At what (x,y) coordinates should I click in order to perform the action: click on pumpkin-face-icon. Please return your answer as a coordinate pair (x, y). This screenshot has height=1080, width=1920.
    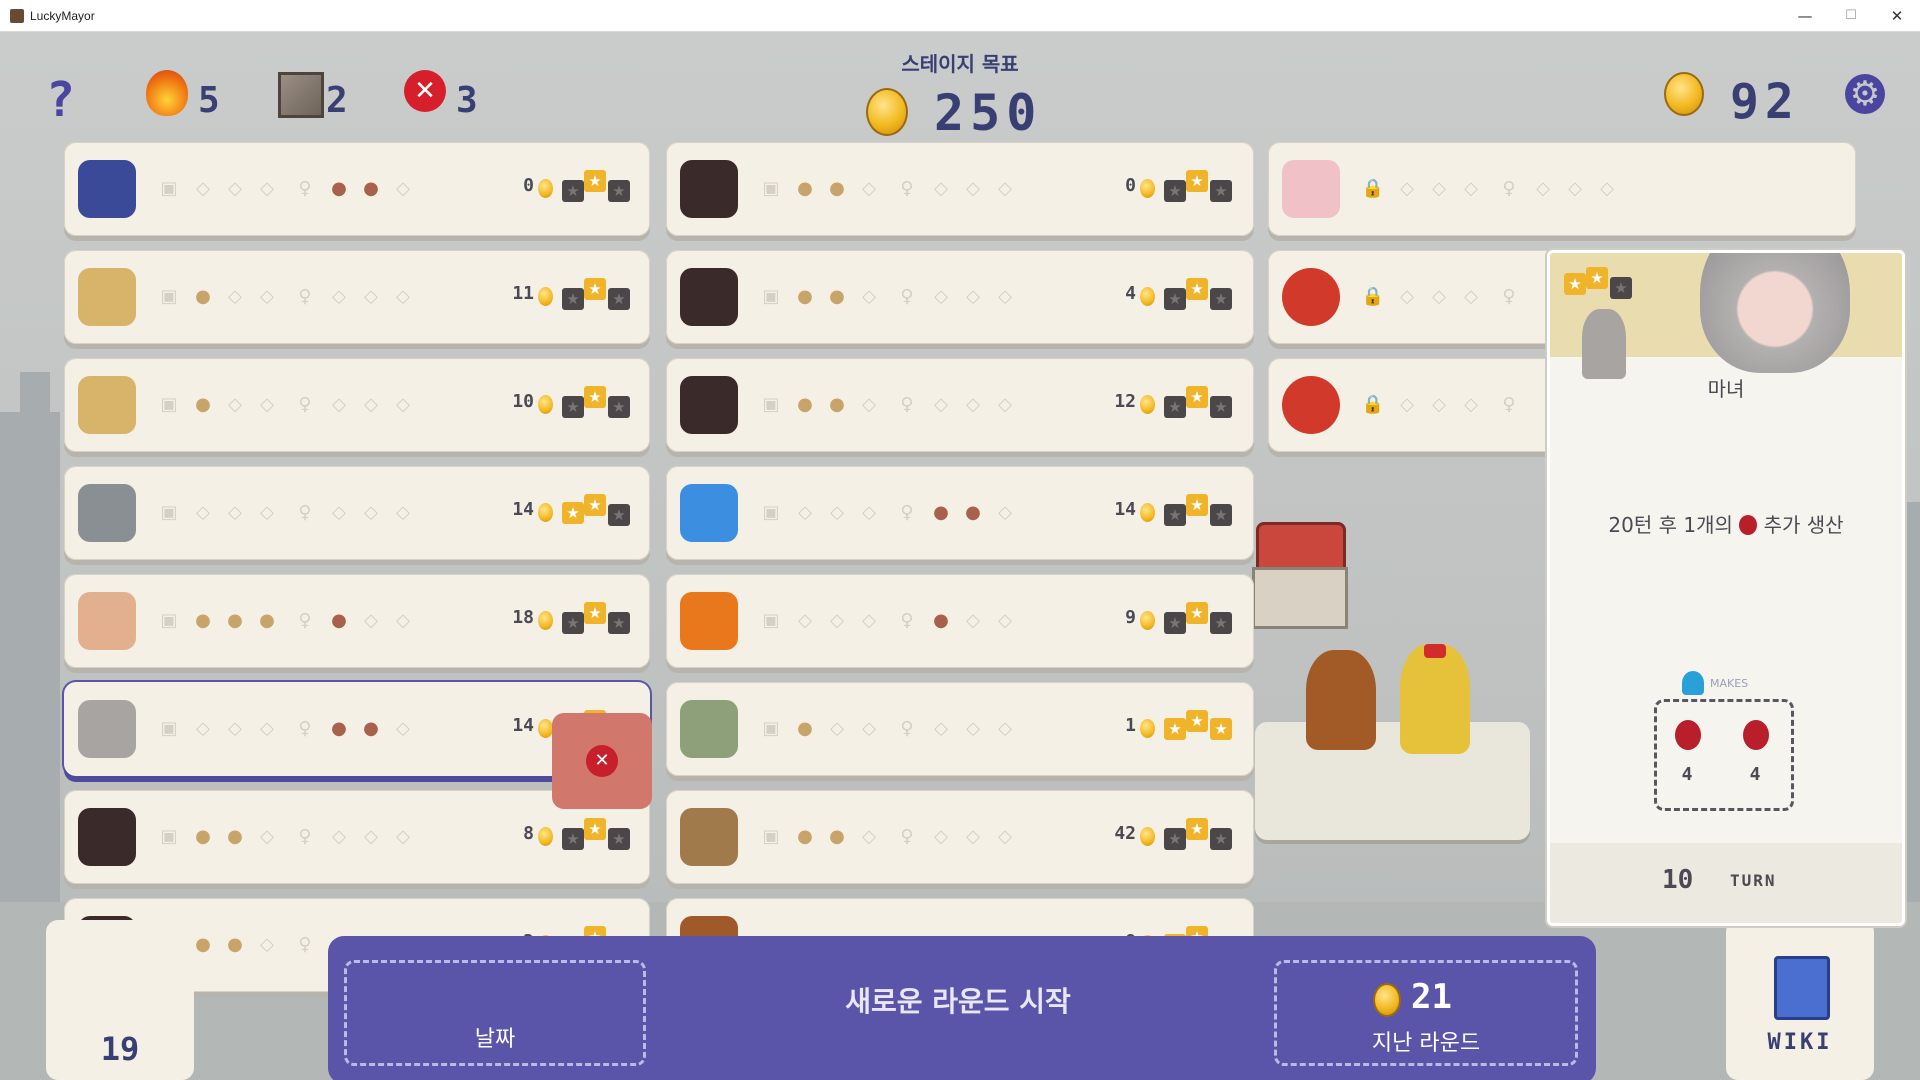
    Looking at the image, I should click on (709, 621).